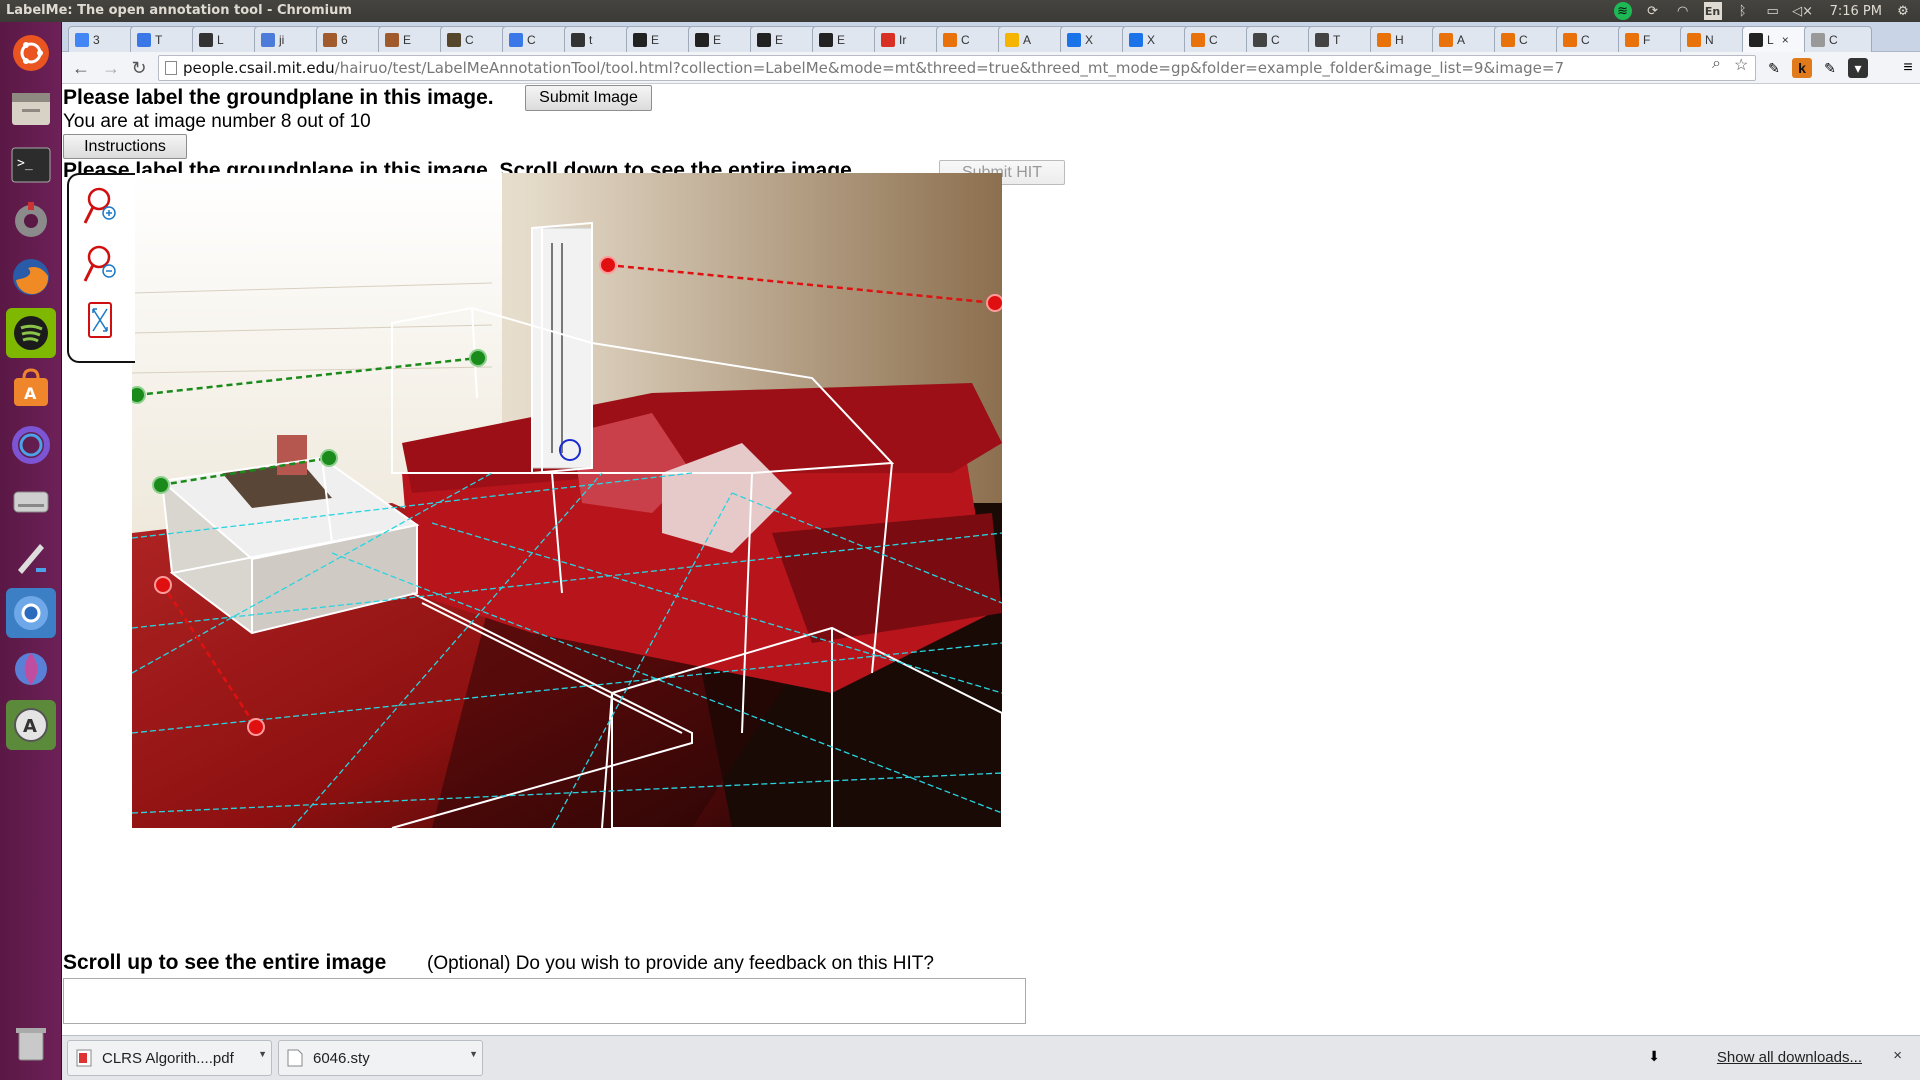  I want to click on pocket-icon: ▾, so click(1858, 68).